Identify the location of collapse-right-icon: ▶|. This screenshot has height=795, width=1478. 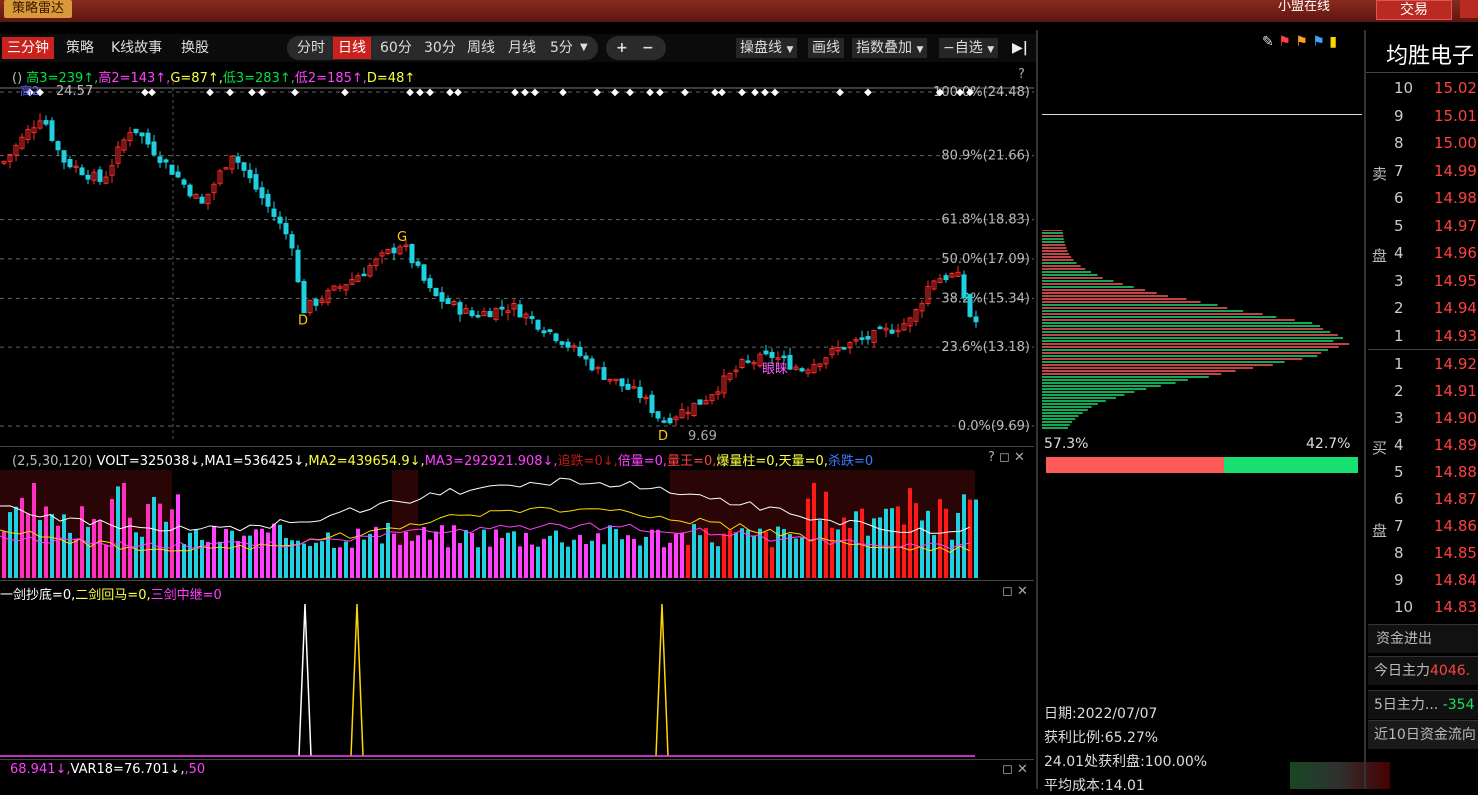
(1020, 48).